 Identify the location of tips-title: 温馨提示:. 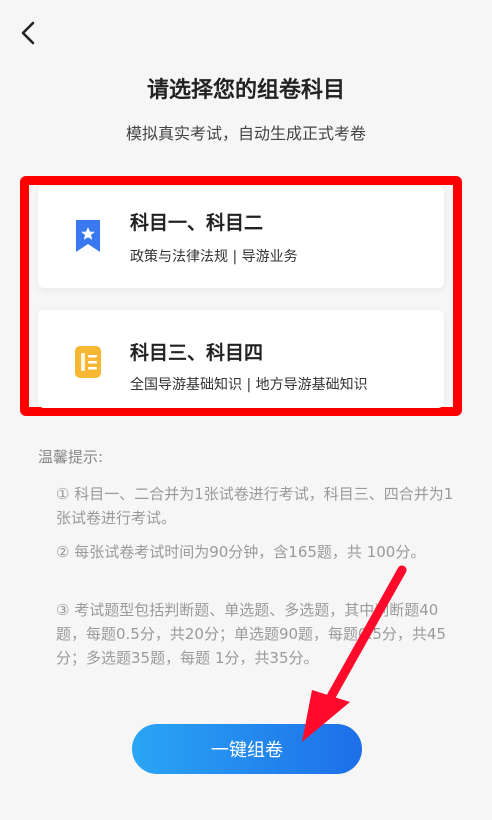
(71, 457).